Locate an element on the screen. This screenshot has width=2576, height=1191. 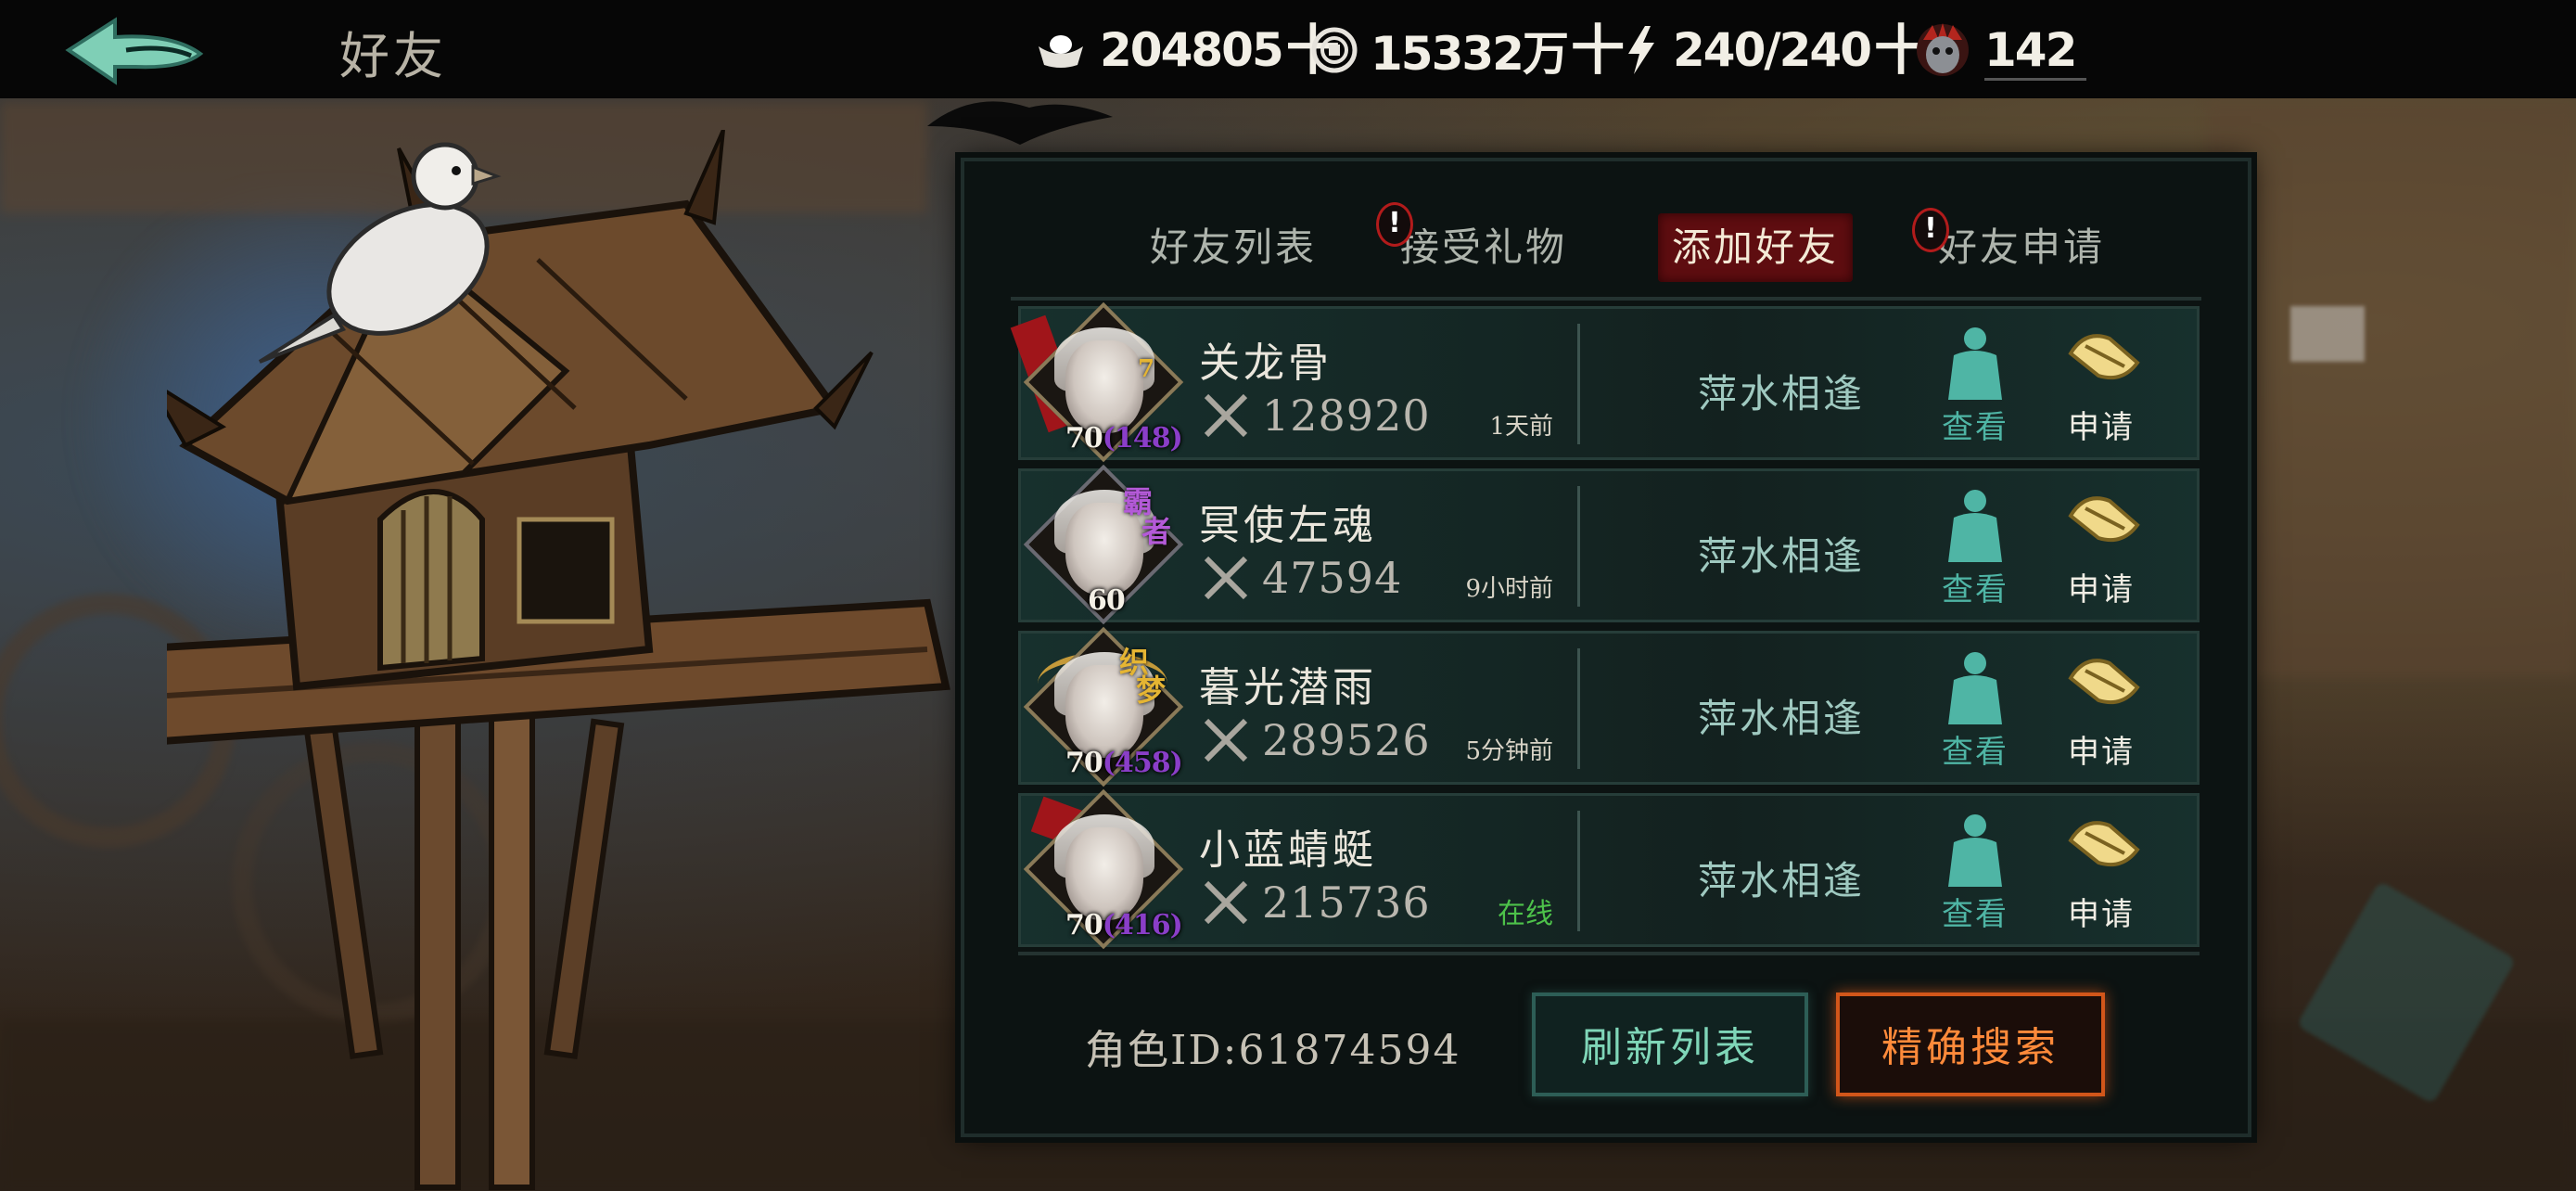
avatar: 霸 者 60 is located at coordinates (1103, 545).